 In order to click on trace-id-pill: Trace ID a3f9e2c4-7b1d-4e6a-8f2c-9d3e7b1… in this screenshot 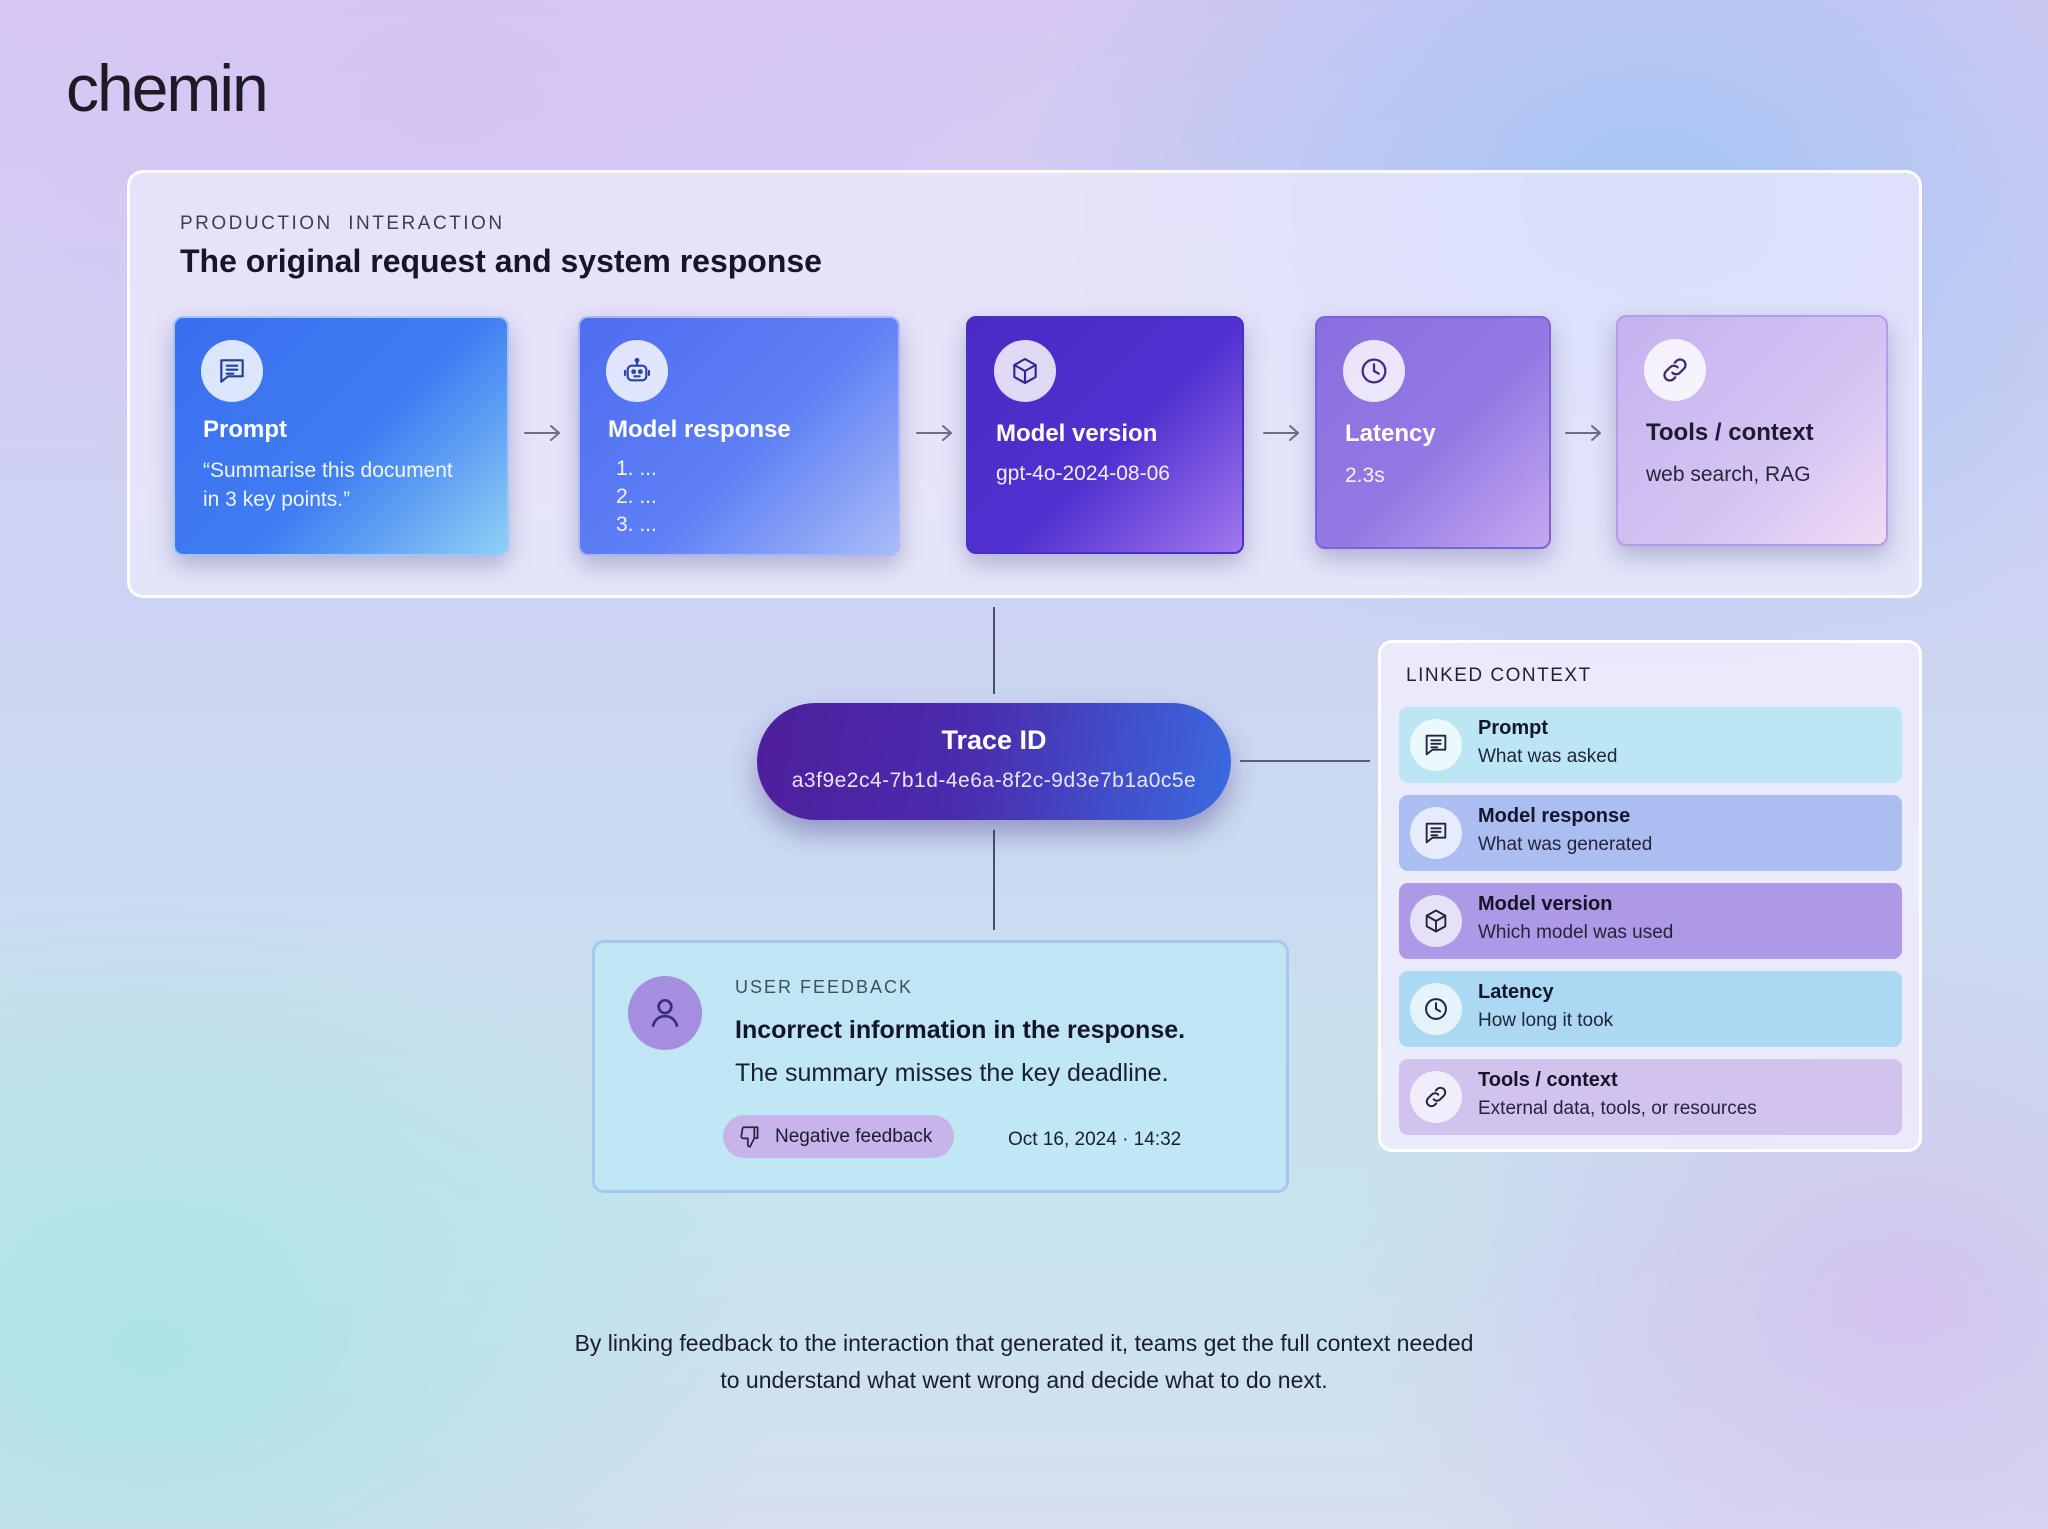, I will do `click(994, 761)`.